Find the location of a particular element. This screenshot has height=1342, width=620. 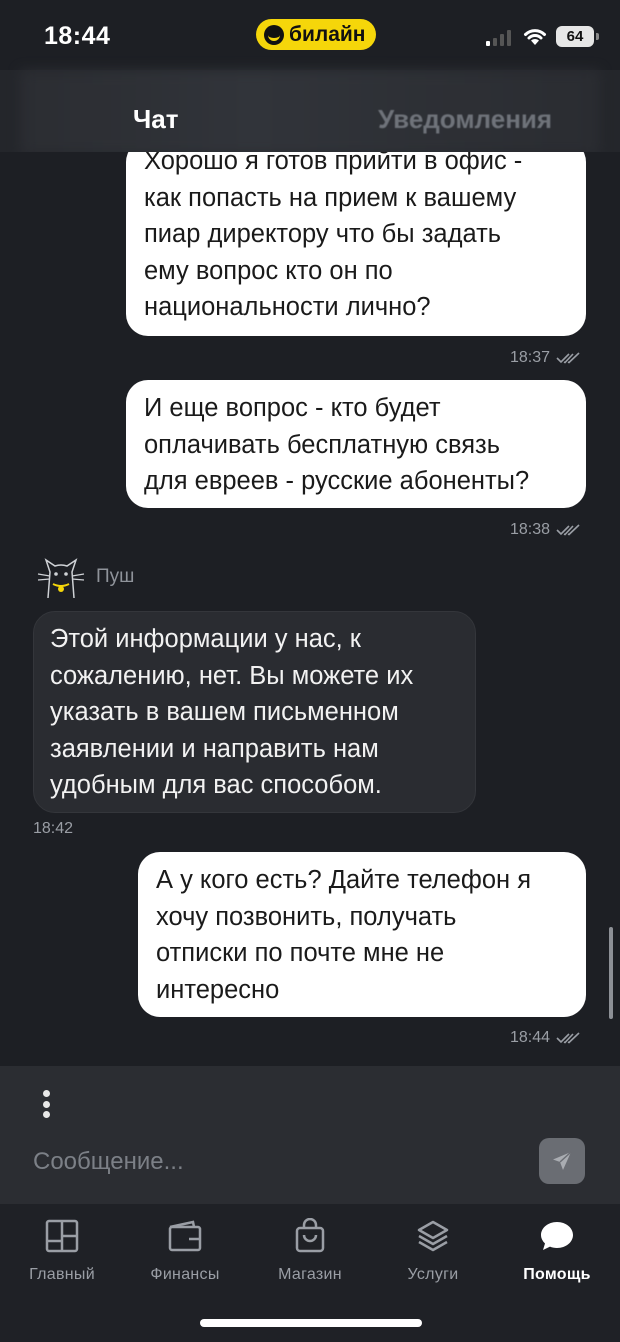

message-line: для евреев - русские абоненты? is located at coordinates (337, 481).